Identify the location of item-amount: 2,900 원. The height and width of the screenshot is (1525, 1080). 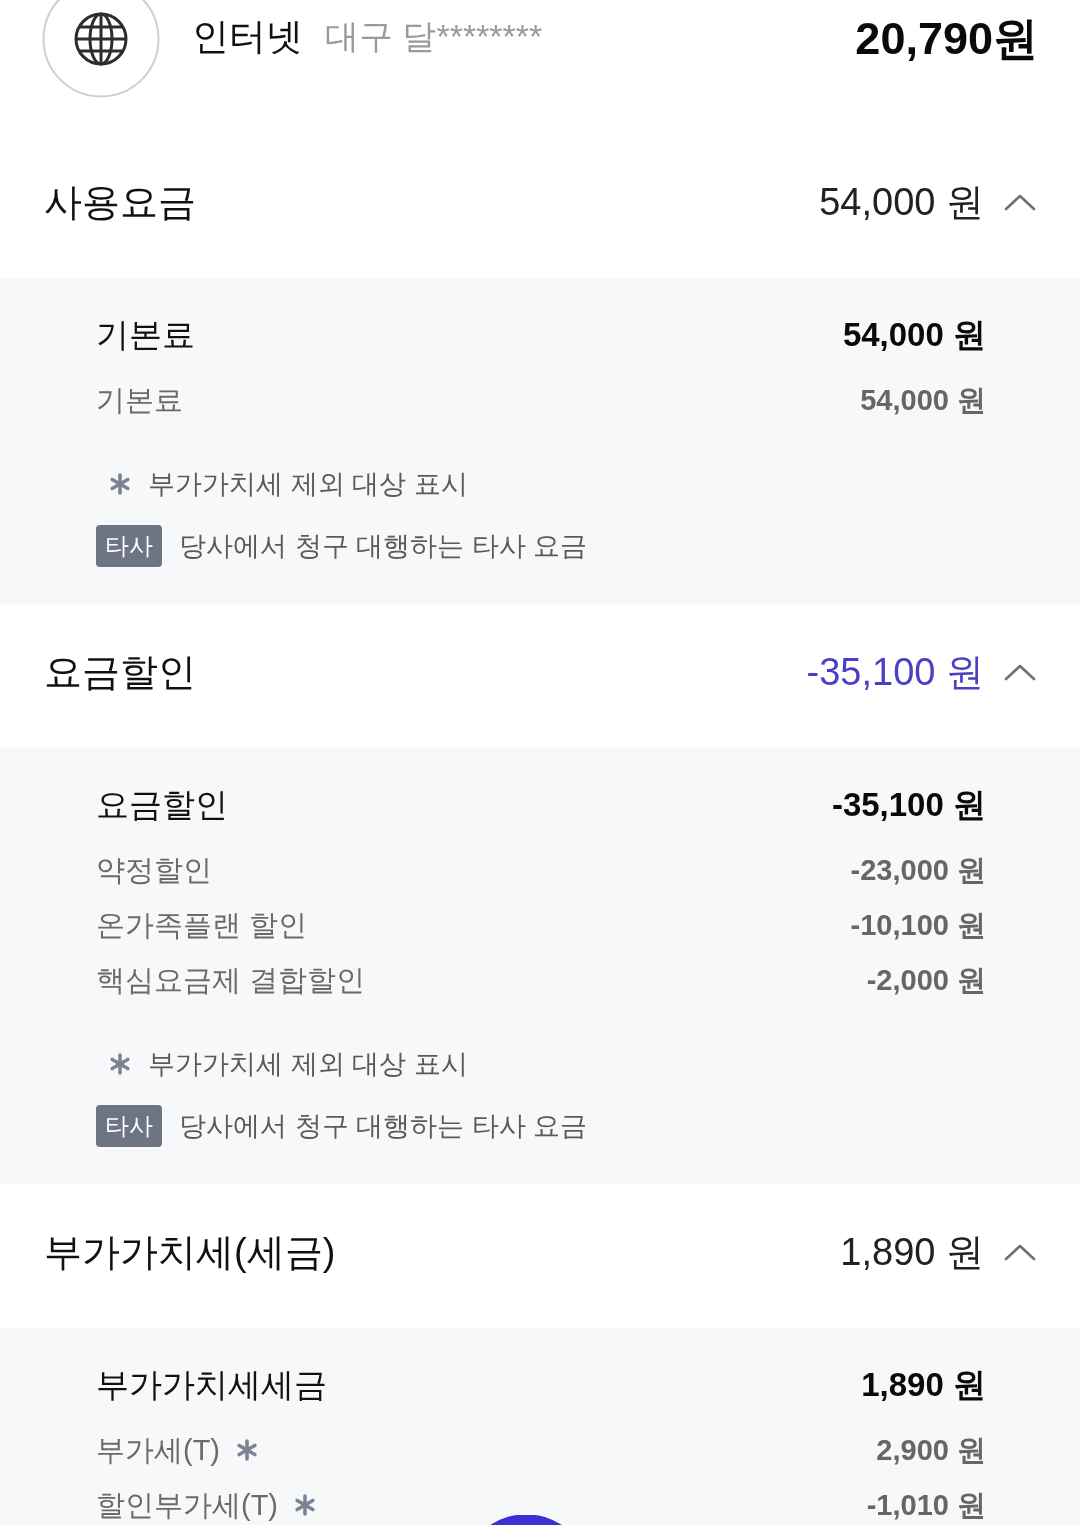
(931, 1450).